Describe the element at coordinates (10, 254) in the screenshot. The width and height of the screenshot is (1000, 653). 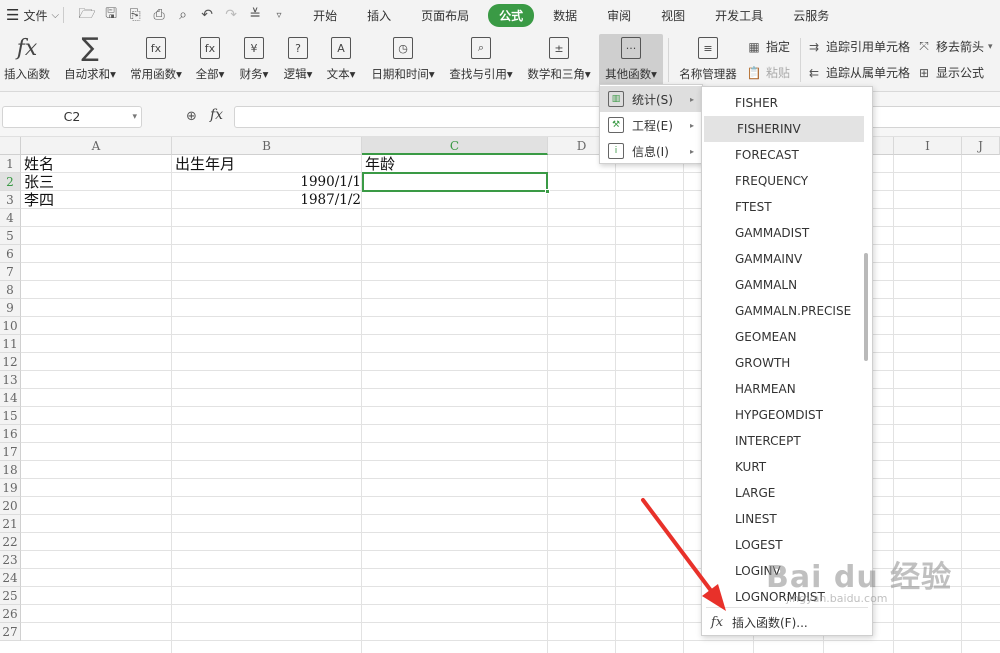
I see `row-header-6: 6` at that location.